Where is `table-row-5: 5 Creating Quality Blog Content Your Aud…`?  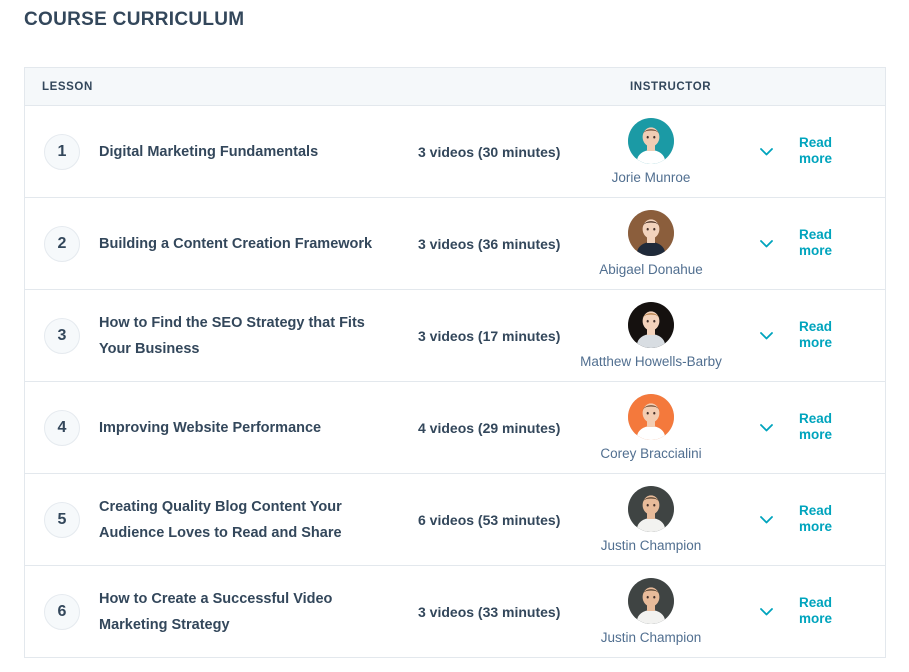
table-row-5: 5 Creating Quality Blog Content Your Aud… is located at coordinates (455, 520).